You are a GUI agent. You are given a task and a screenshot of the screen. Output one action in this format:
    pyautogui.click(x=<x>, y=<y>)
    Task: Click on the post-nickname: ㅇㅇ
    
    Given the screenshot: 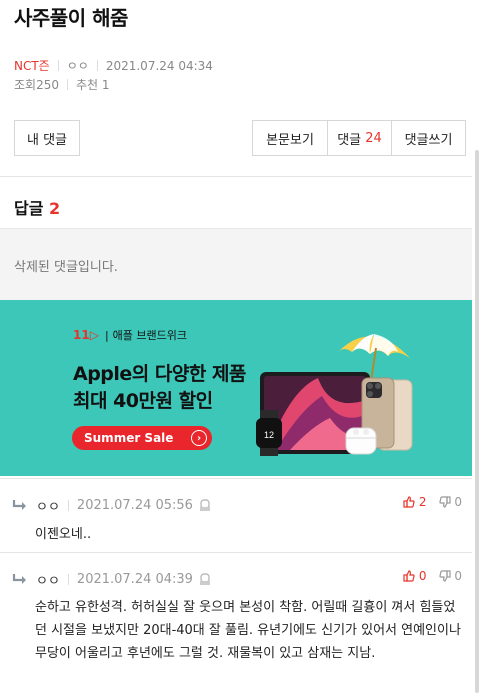 What is the action you would take?
    pyautogui.click(x=77, y=66)
    